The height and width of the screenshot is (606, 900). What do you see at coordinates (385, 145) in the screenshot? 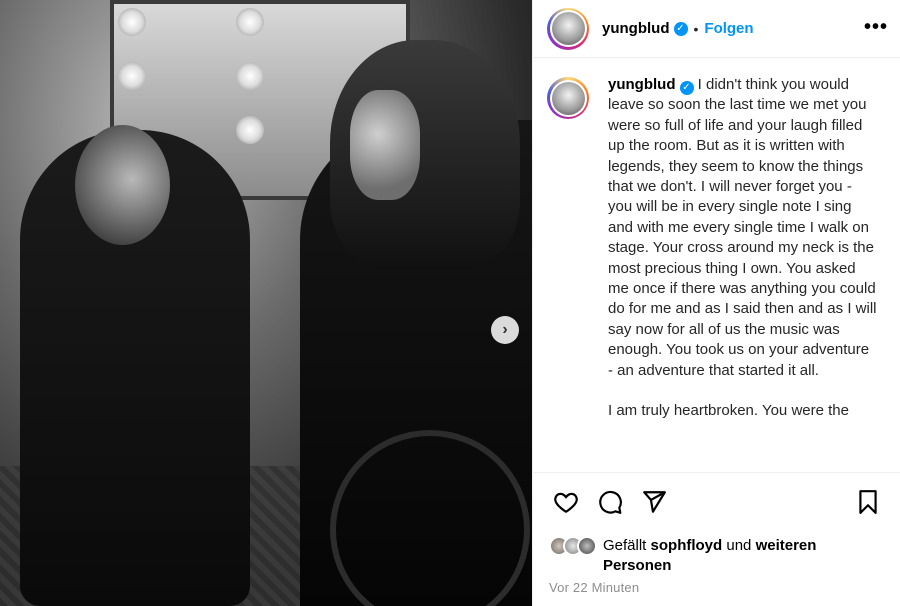
I see `person-right-face` at bounding box center [385, 145].